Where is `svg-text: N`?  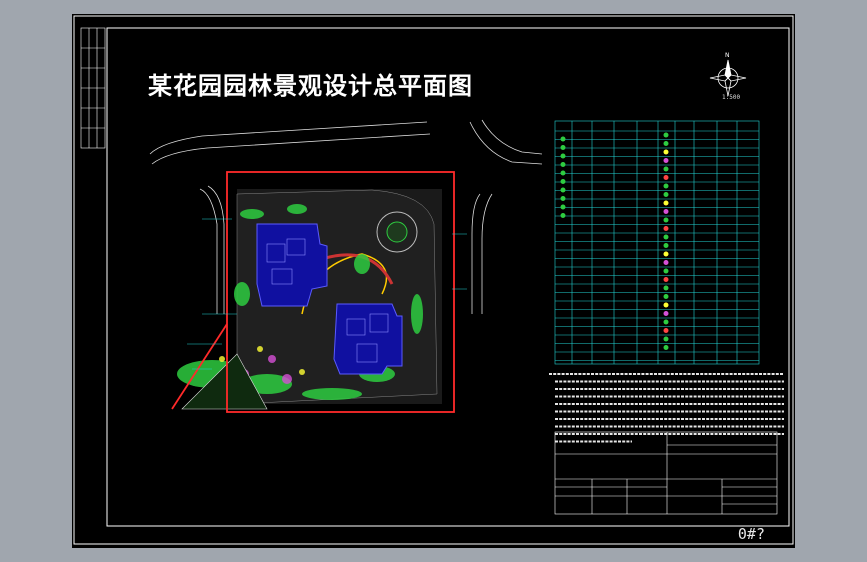
svg-text: N is located at coordinates (727, 55).